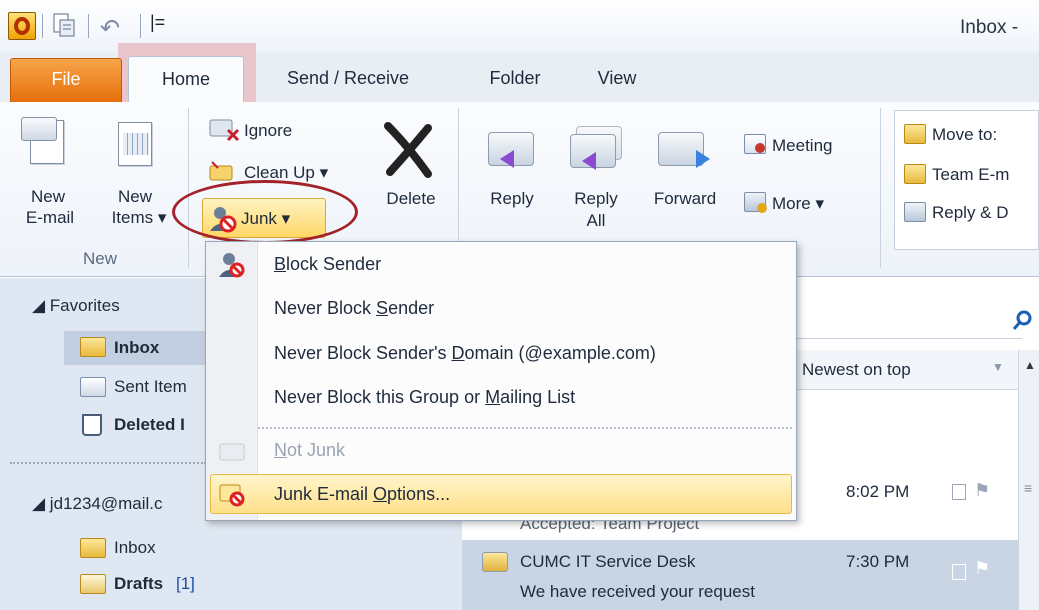 The height and width of the screenshot is (610, 1039). I want to click on menu-text: ot Junk, so click(316, 450).